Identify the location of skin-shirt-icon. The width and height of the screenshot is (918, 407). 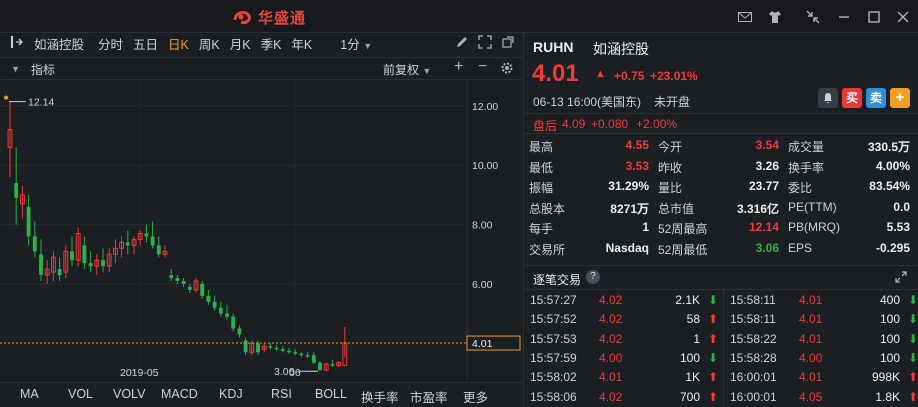
(775, 17).